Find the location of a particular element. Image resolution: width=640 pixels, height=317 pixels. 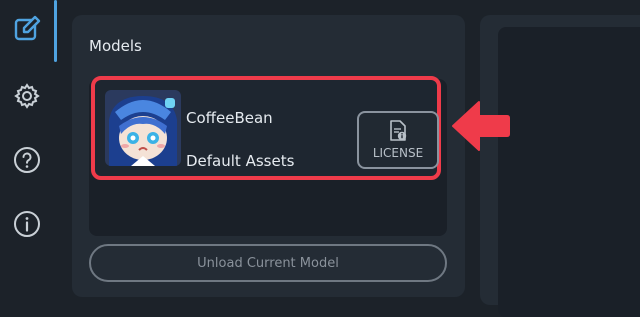

active-indicator is located at coordinates (55, 31).